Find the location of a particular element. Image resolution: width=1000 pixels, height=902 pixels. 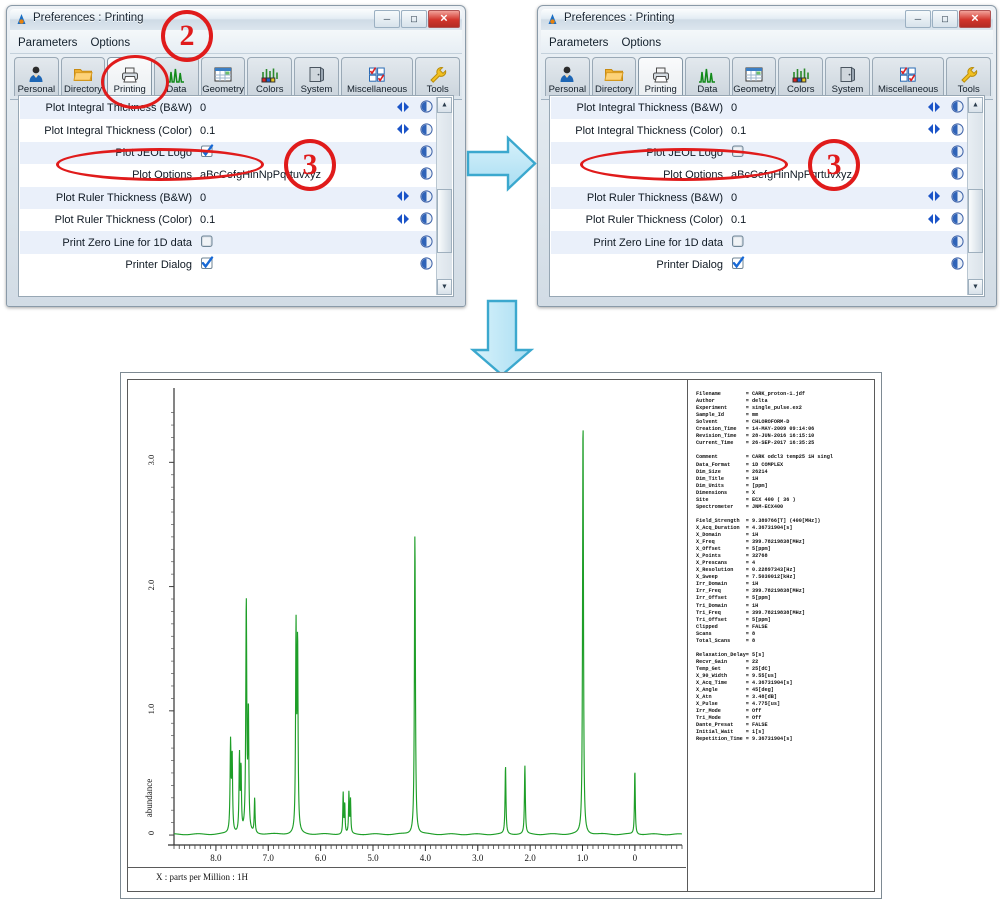

tab-data: Data is located at coordinates (707, 76).